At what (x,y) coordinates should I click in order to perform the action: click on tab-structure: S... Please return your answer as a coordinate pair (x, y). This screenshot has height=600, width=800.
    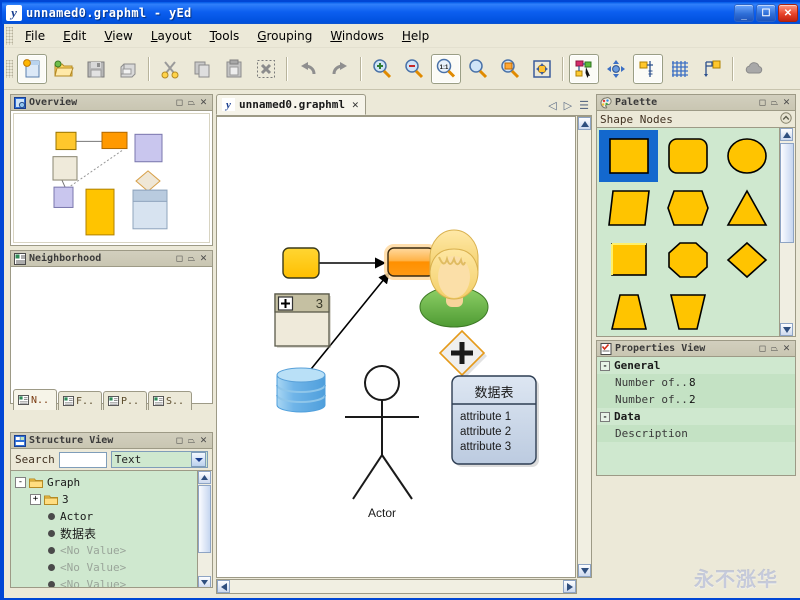
    Looking at the image, I should click on (170, 400).